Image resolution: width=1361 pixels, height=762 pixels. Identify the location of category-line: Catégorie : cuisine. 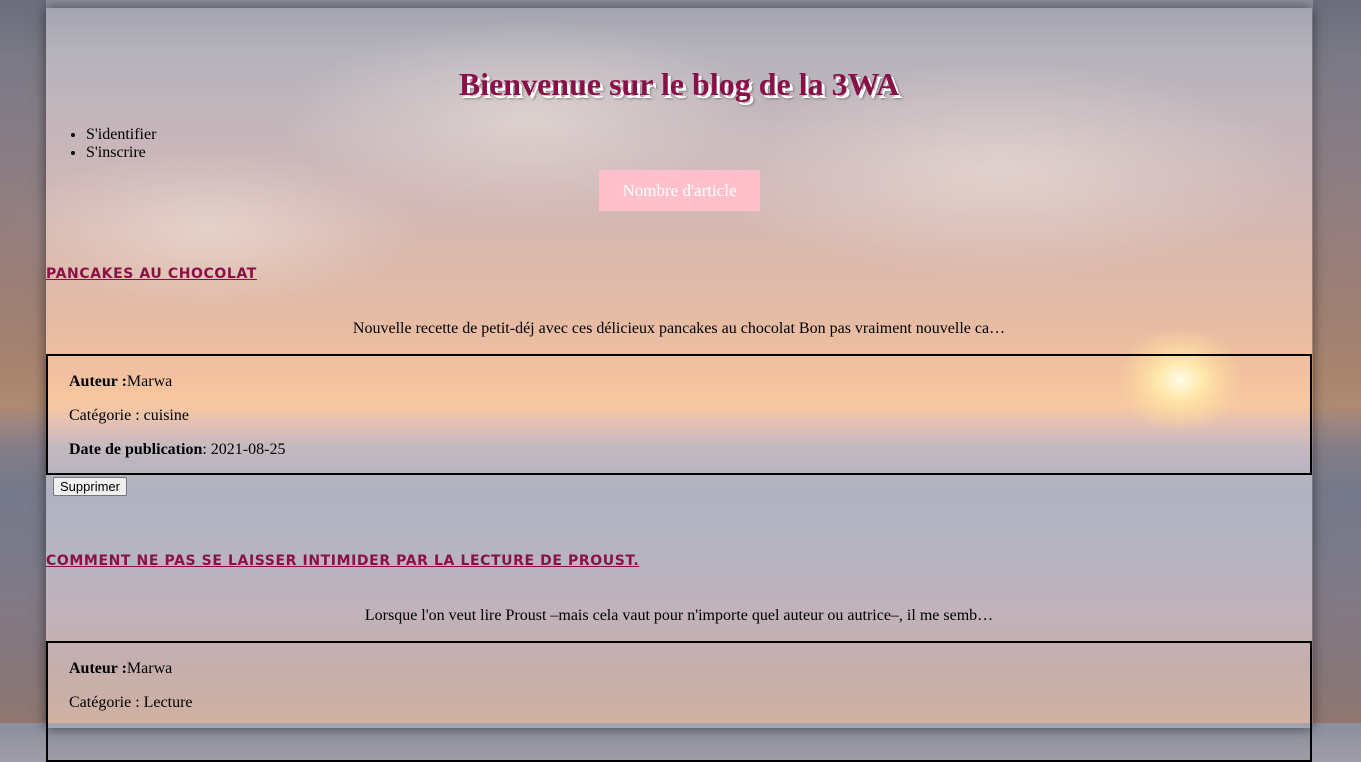
(129, 415).